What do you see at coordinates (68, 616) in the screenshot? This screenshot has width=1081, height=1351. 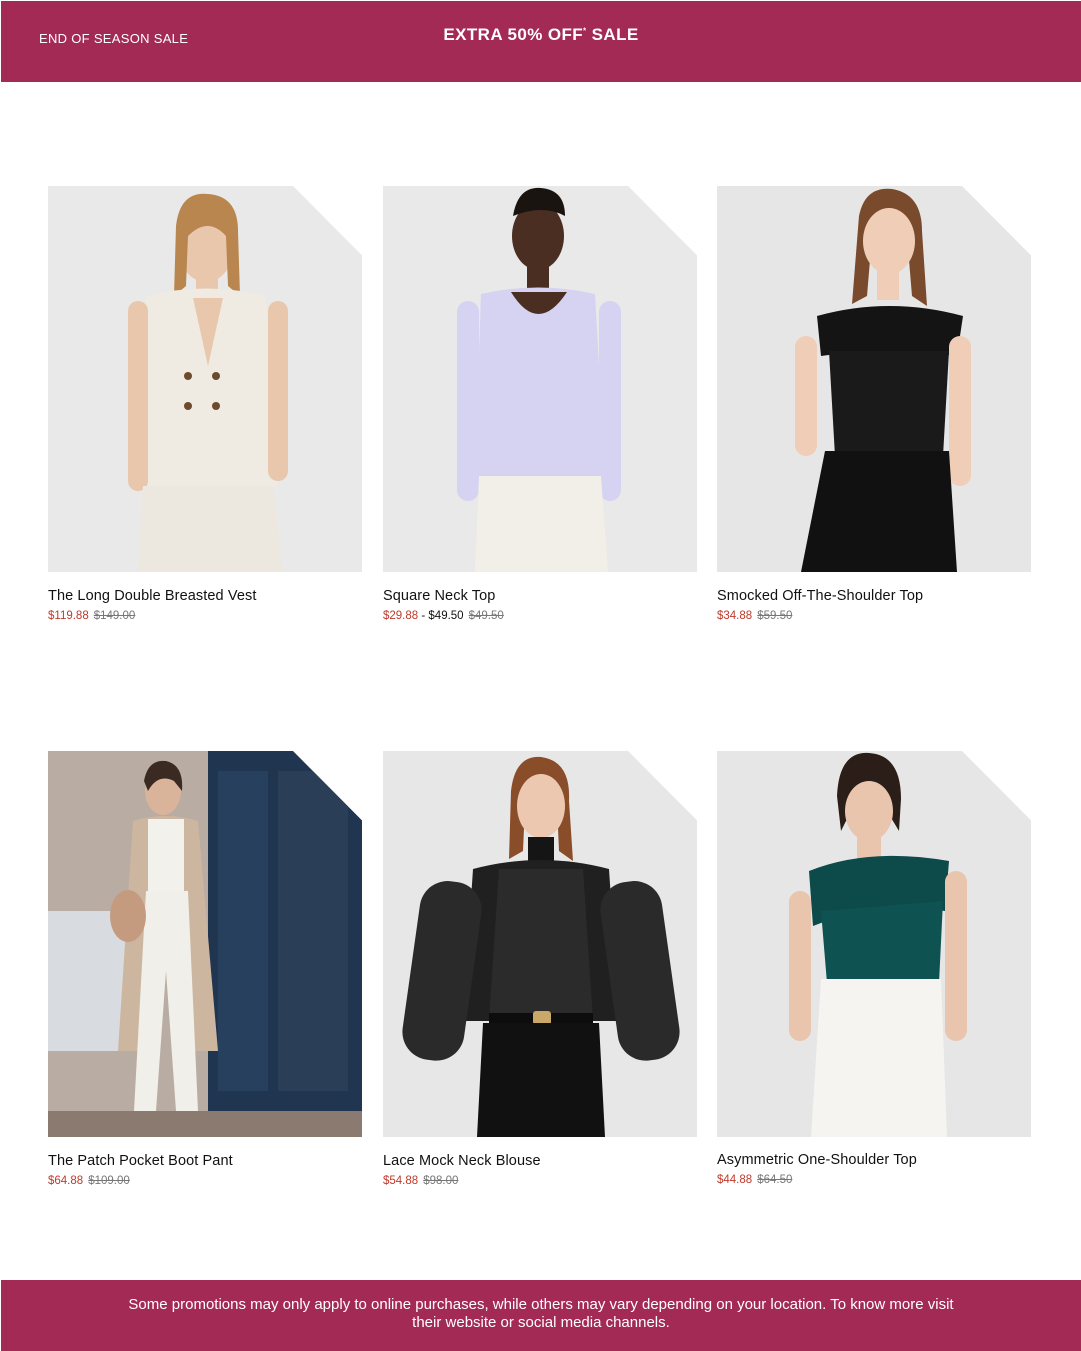 I see `sale-price: $119.88` at bounding box center [68, 616].